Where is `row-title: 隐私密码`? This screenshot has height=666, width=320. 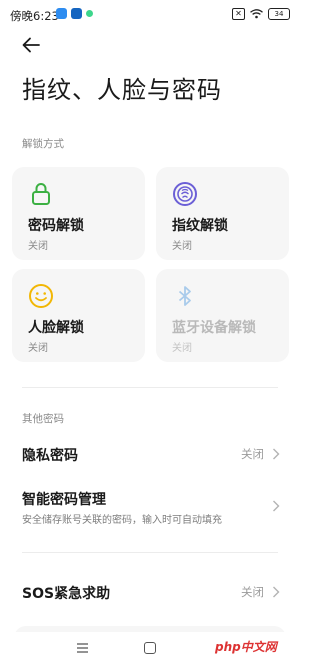
row-title: 隐私密码 is located at coordinates (50, 456).